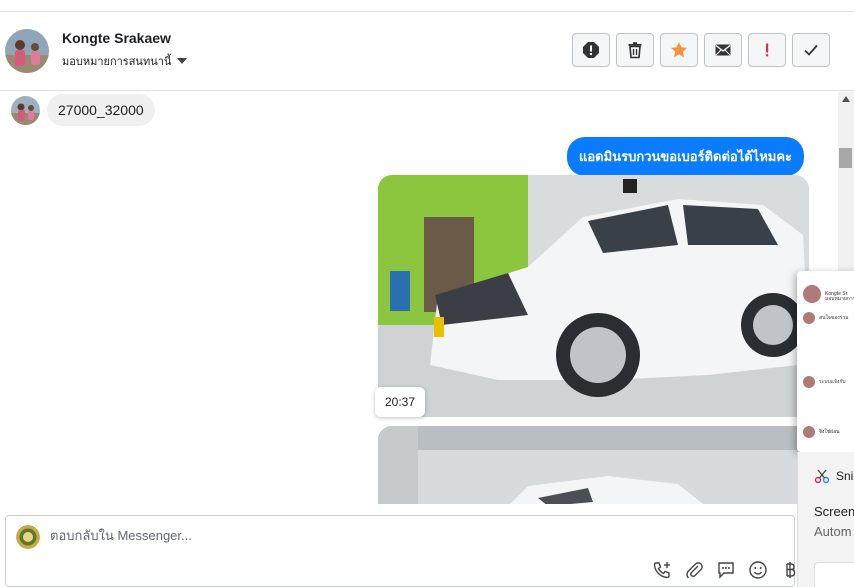 Image resolution: width=854 pixels, height=587 pixels. Describe the element at coordinates (834, 574) in the screenshot. I see `snip-thumbnail` at that location.